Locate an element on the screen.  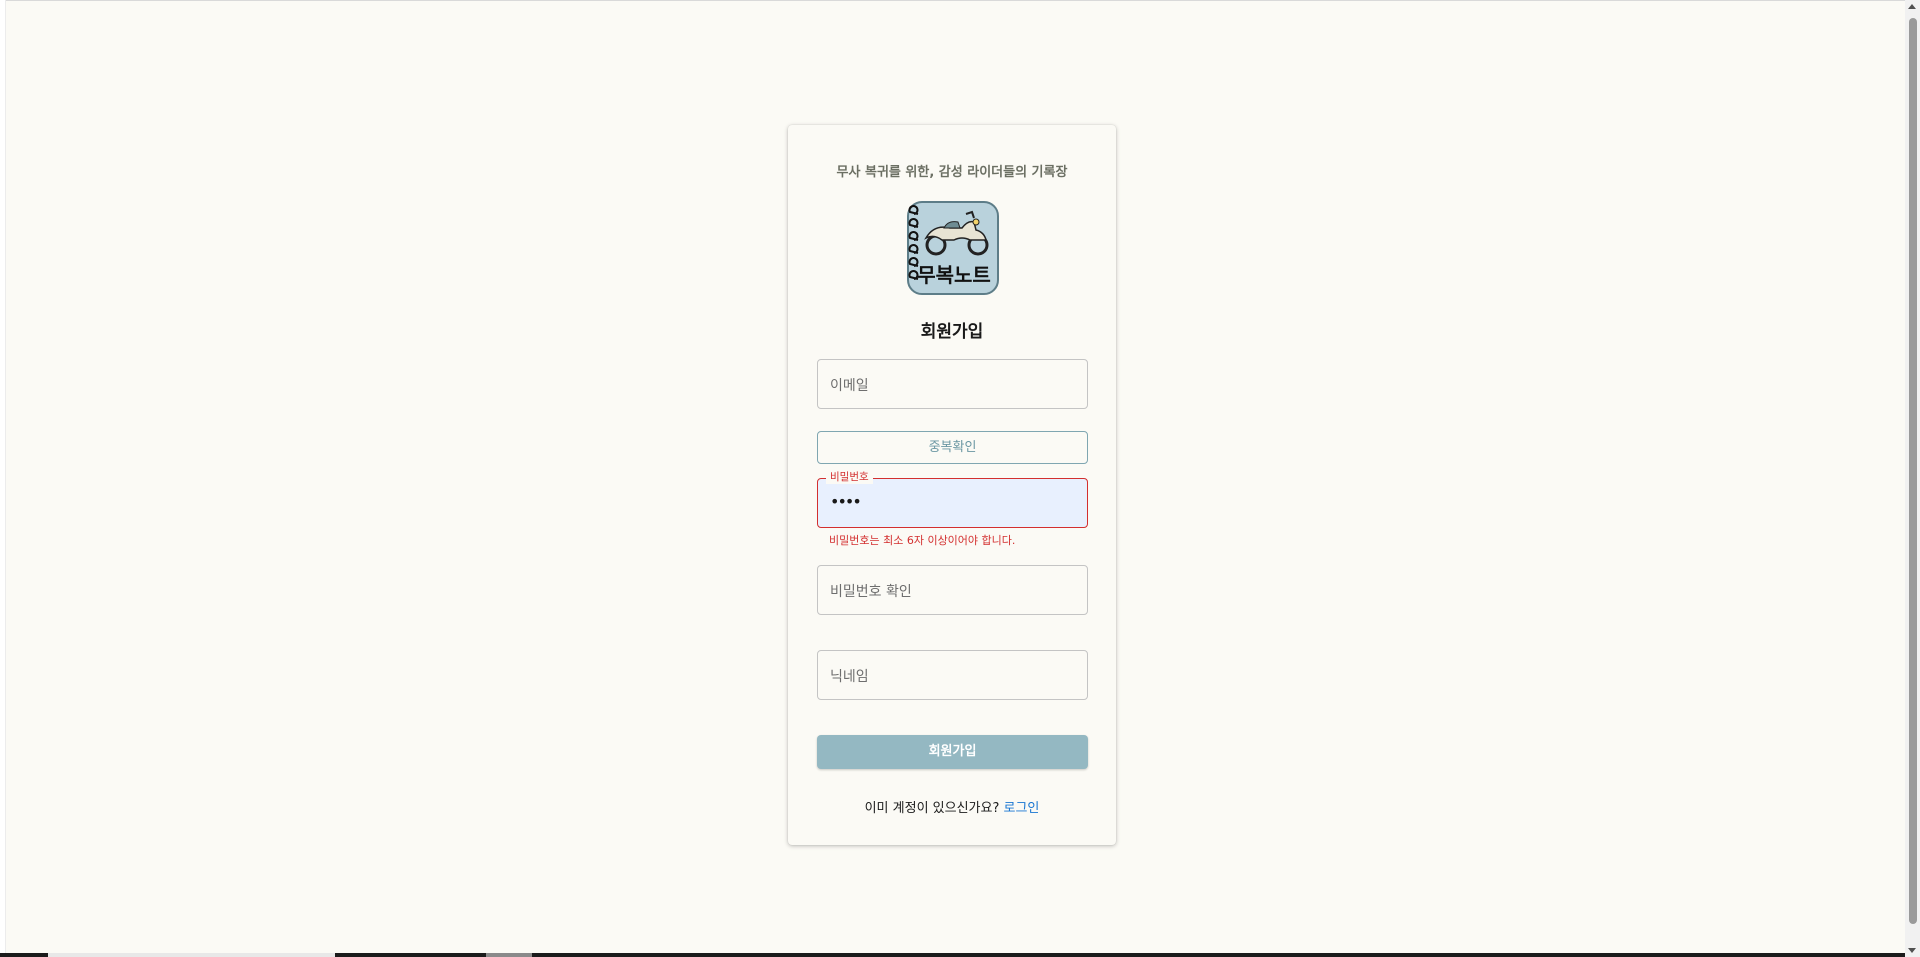
email-placeholder: 이메일 is located at coordinates (849, 386).